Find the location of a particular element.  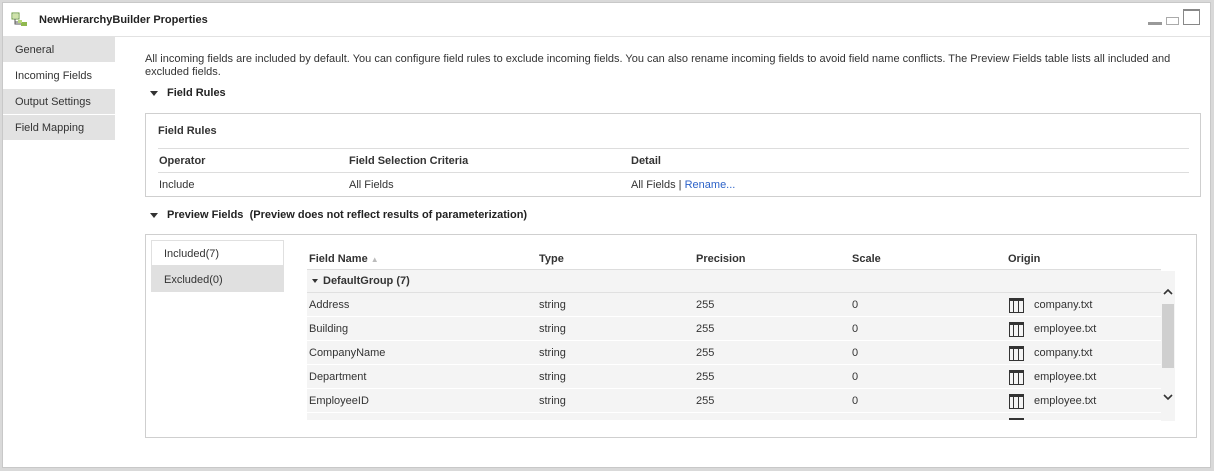

col-field-name: Field Name ▲ is located at coordinates (344, 259).